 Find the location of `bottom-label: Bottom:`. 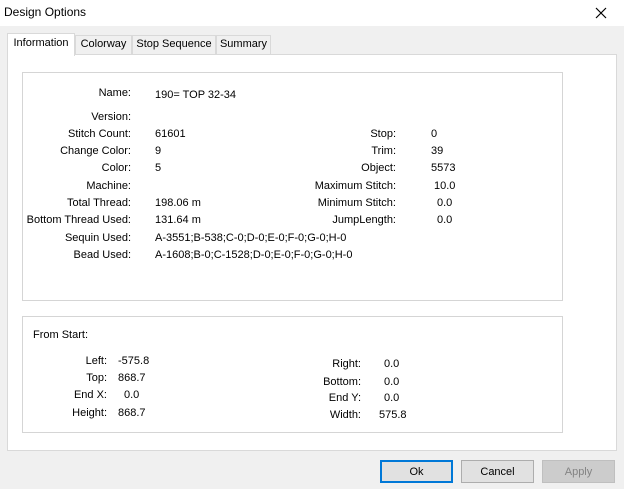

bottom-label: Bottom: is located at coordinates (342, 382).